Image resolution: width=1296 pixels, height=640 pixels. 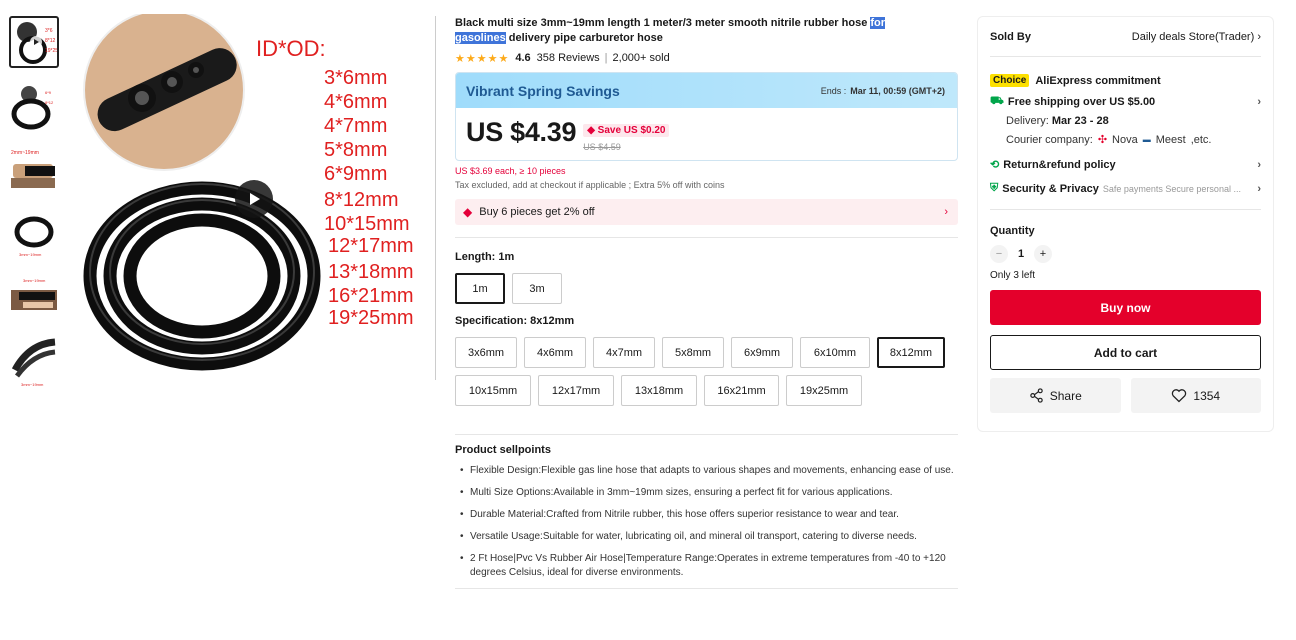 I want to click on quantity-label: Quantity, so click(x=1125, y=223).